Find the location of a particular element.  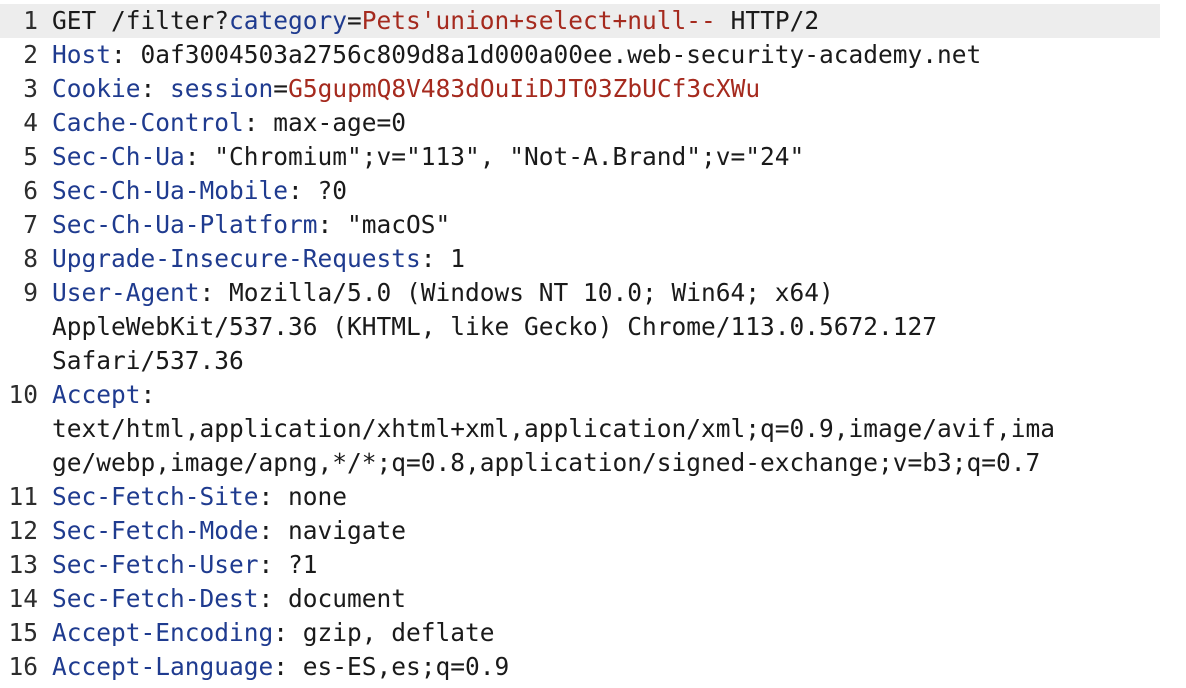

request-line: 11 Sec-Fetch-Site: none is located at coordinates (593, 497).